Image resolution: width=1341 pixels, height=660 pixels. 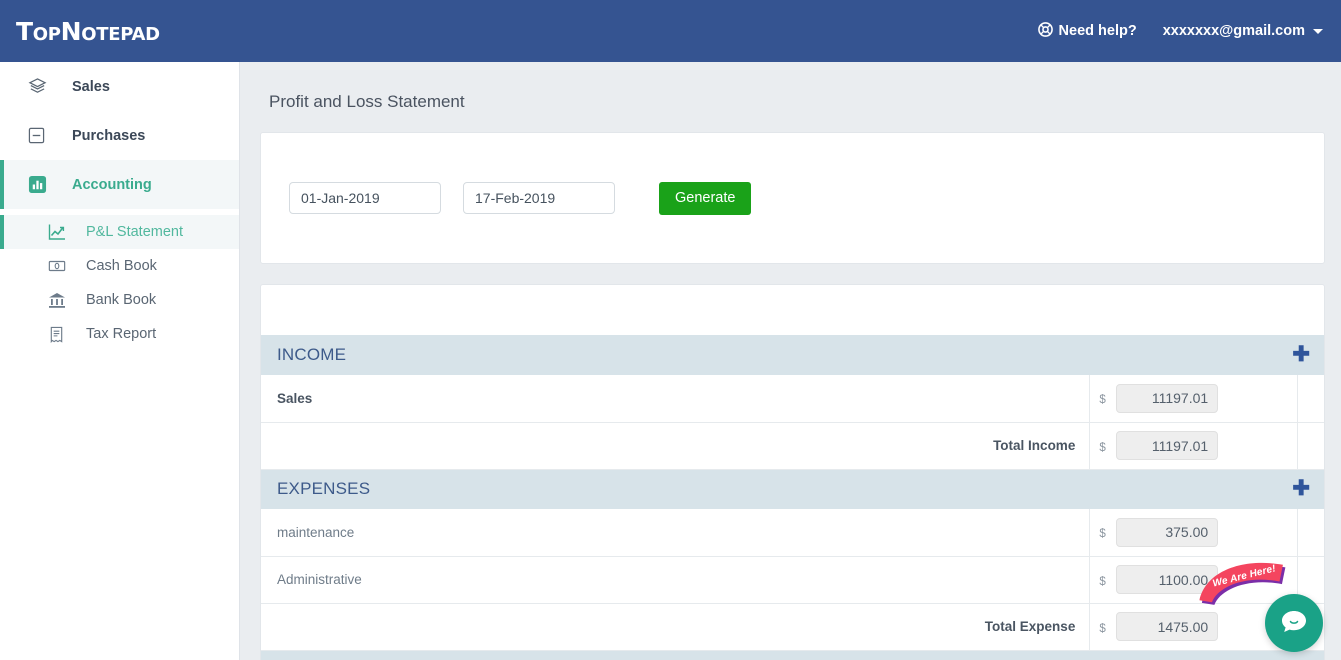 What do you see at coordinates (62, 266) in the screenshot?
I see `banknote-icon` at bounding box center [62, 266].